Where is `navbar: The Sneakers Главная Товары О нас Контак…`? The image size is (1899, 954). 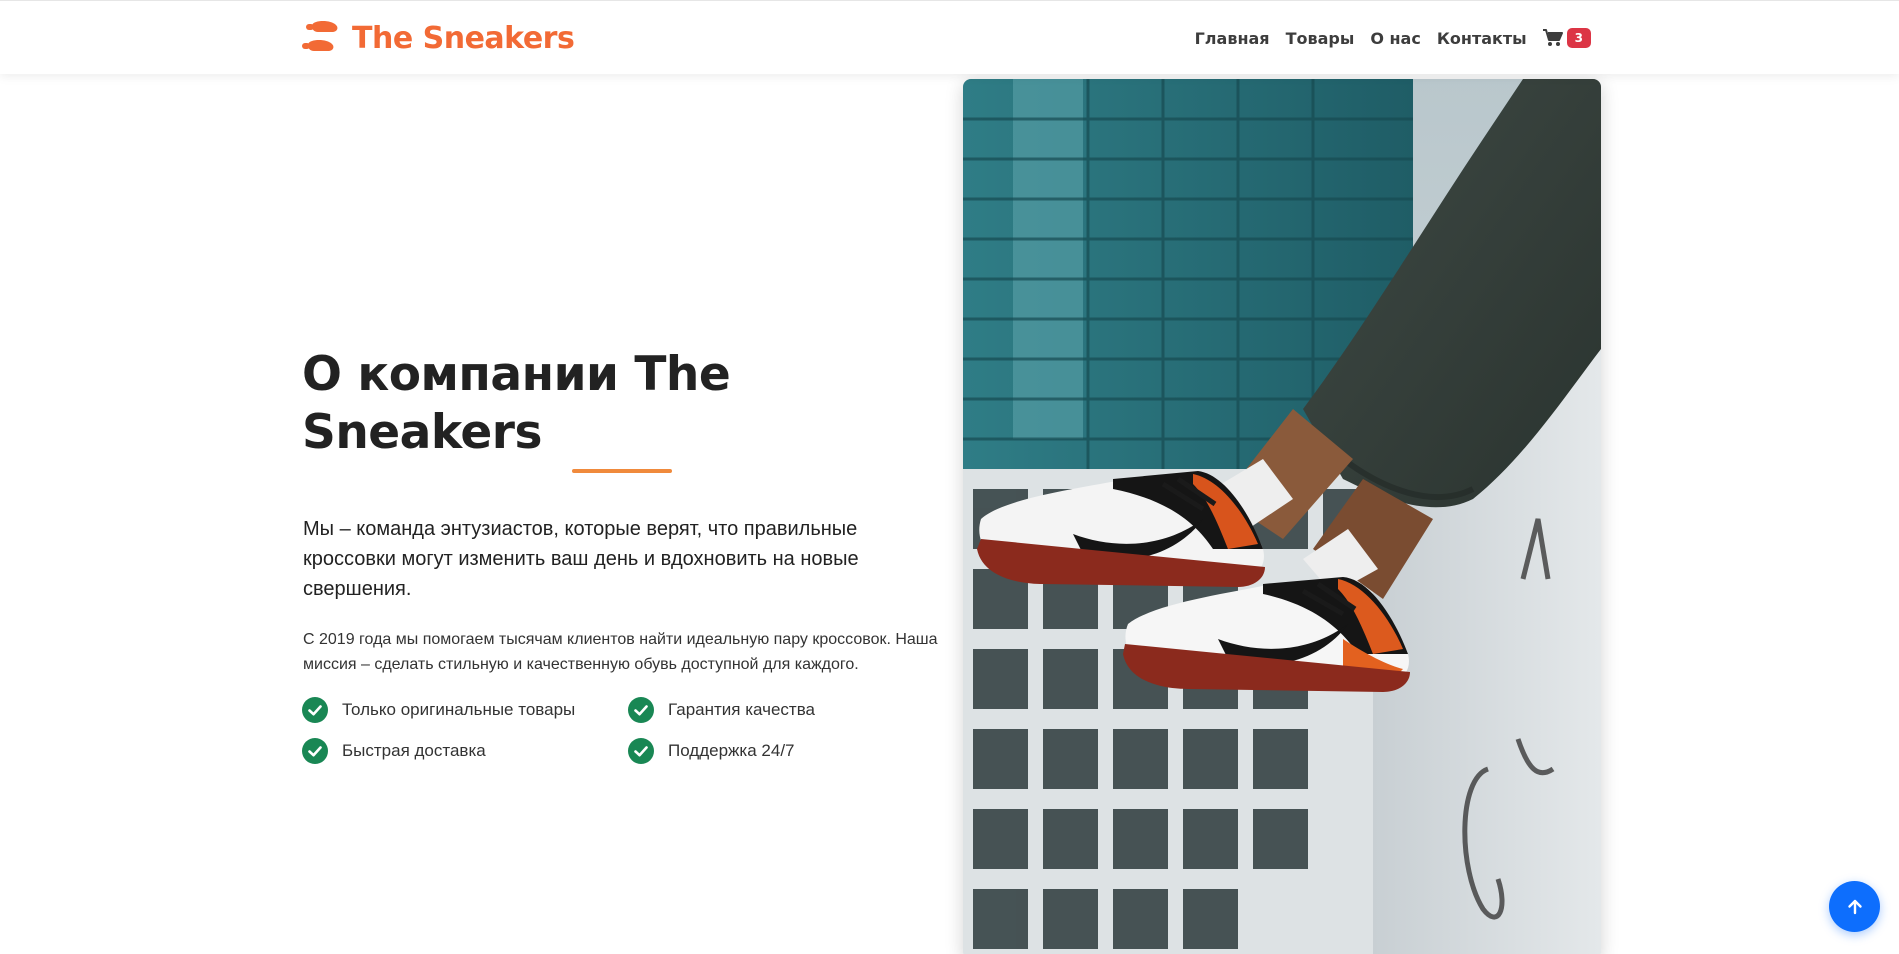 navbar: The Sneakers Главная Товары О нас Контак… is located at coordinates (949, 37).